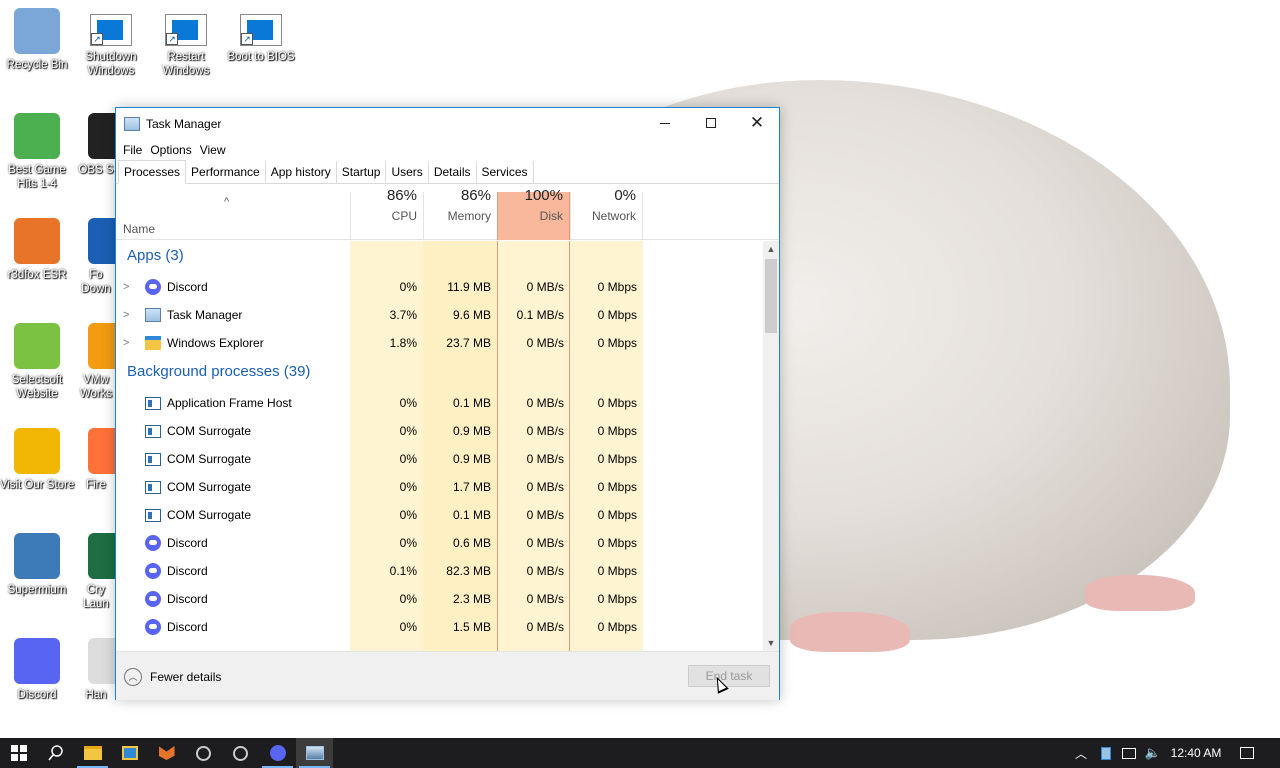 The image size is (1280, 768). Describe the element at coordinates (439, 515) in the screenshot. I see `process-row: COM Surrogate 0% 0.1 MB 0 MB/s 0 Mbps` at that location.